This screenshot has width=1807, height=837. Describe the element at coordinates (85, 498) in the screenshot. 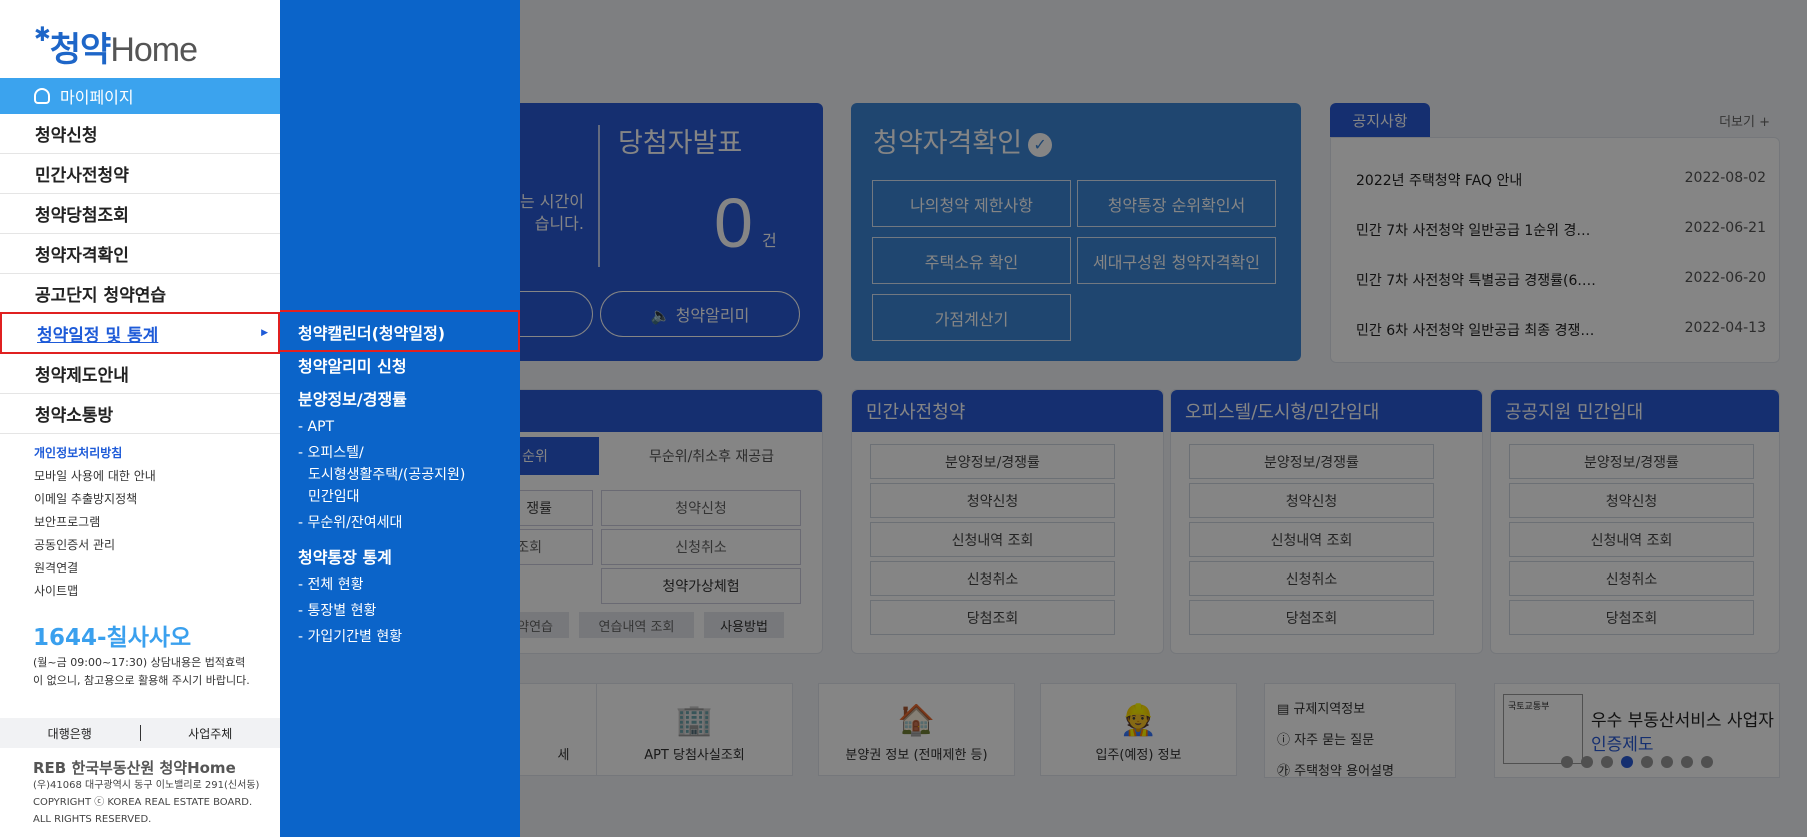

I see `email-policy-link: 이메일 추출방지정책` at that location.